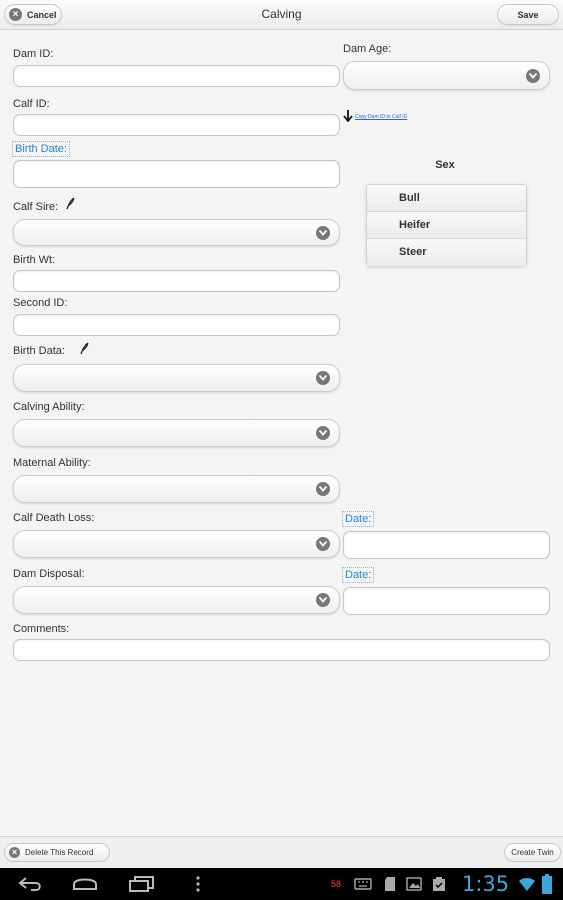 Image resolution: width=563 pixels, height=900 pixels. Describe the element at coordinates (527, 884) in the screenshot. I see `wifi-icon` at that location.